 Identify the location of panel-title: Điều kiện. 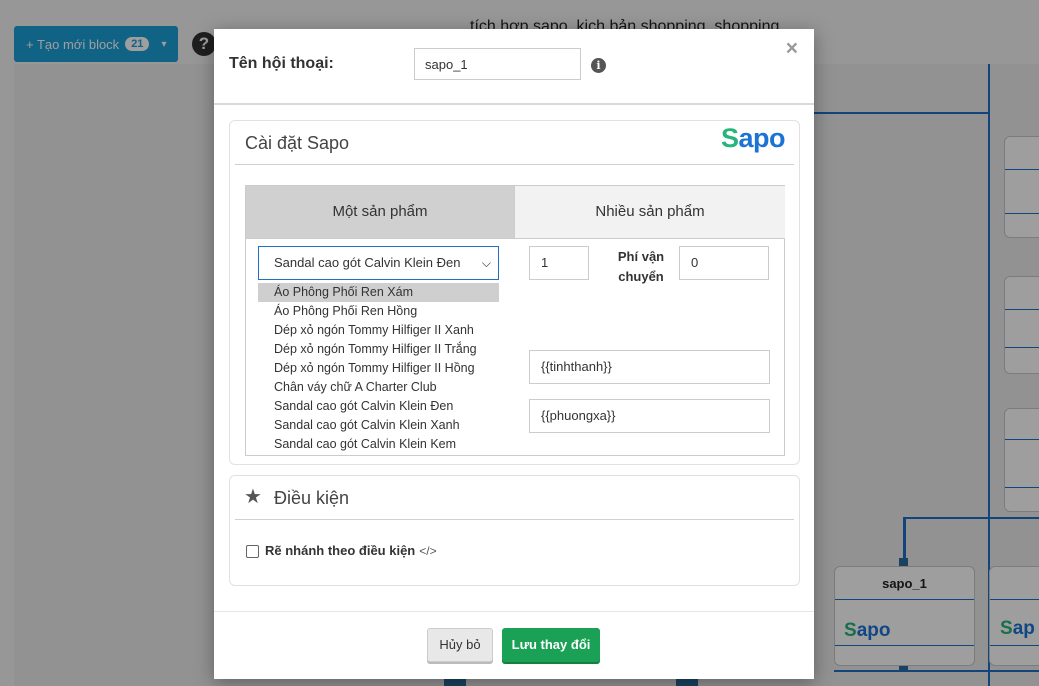
(312, 498).